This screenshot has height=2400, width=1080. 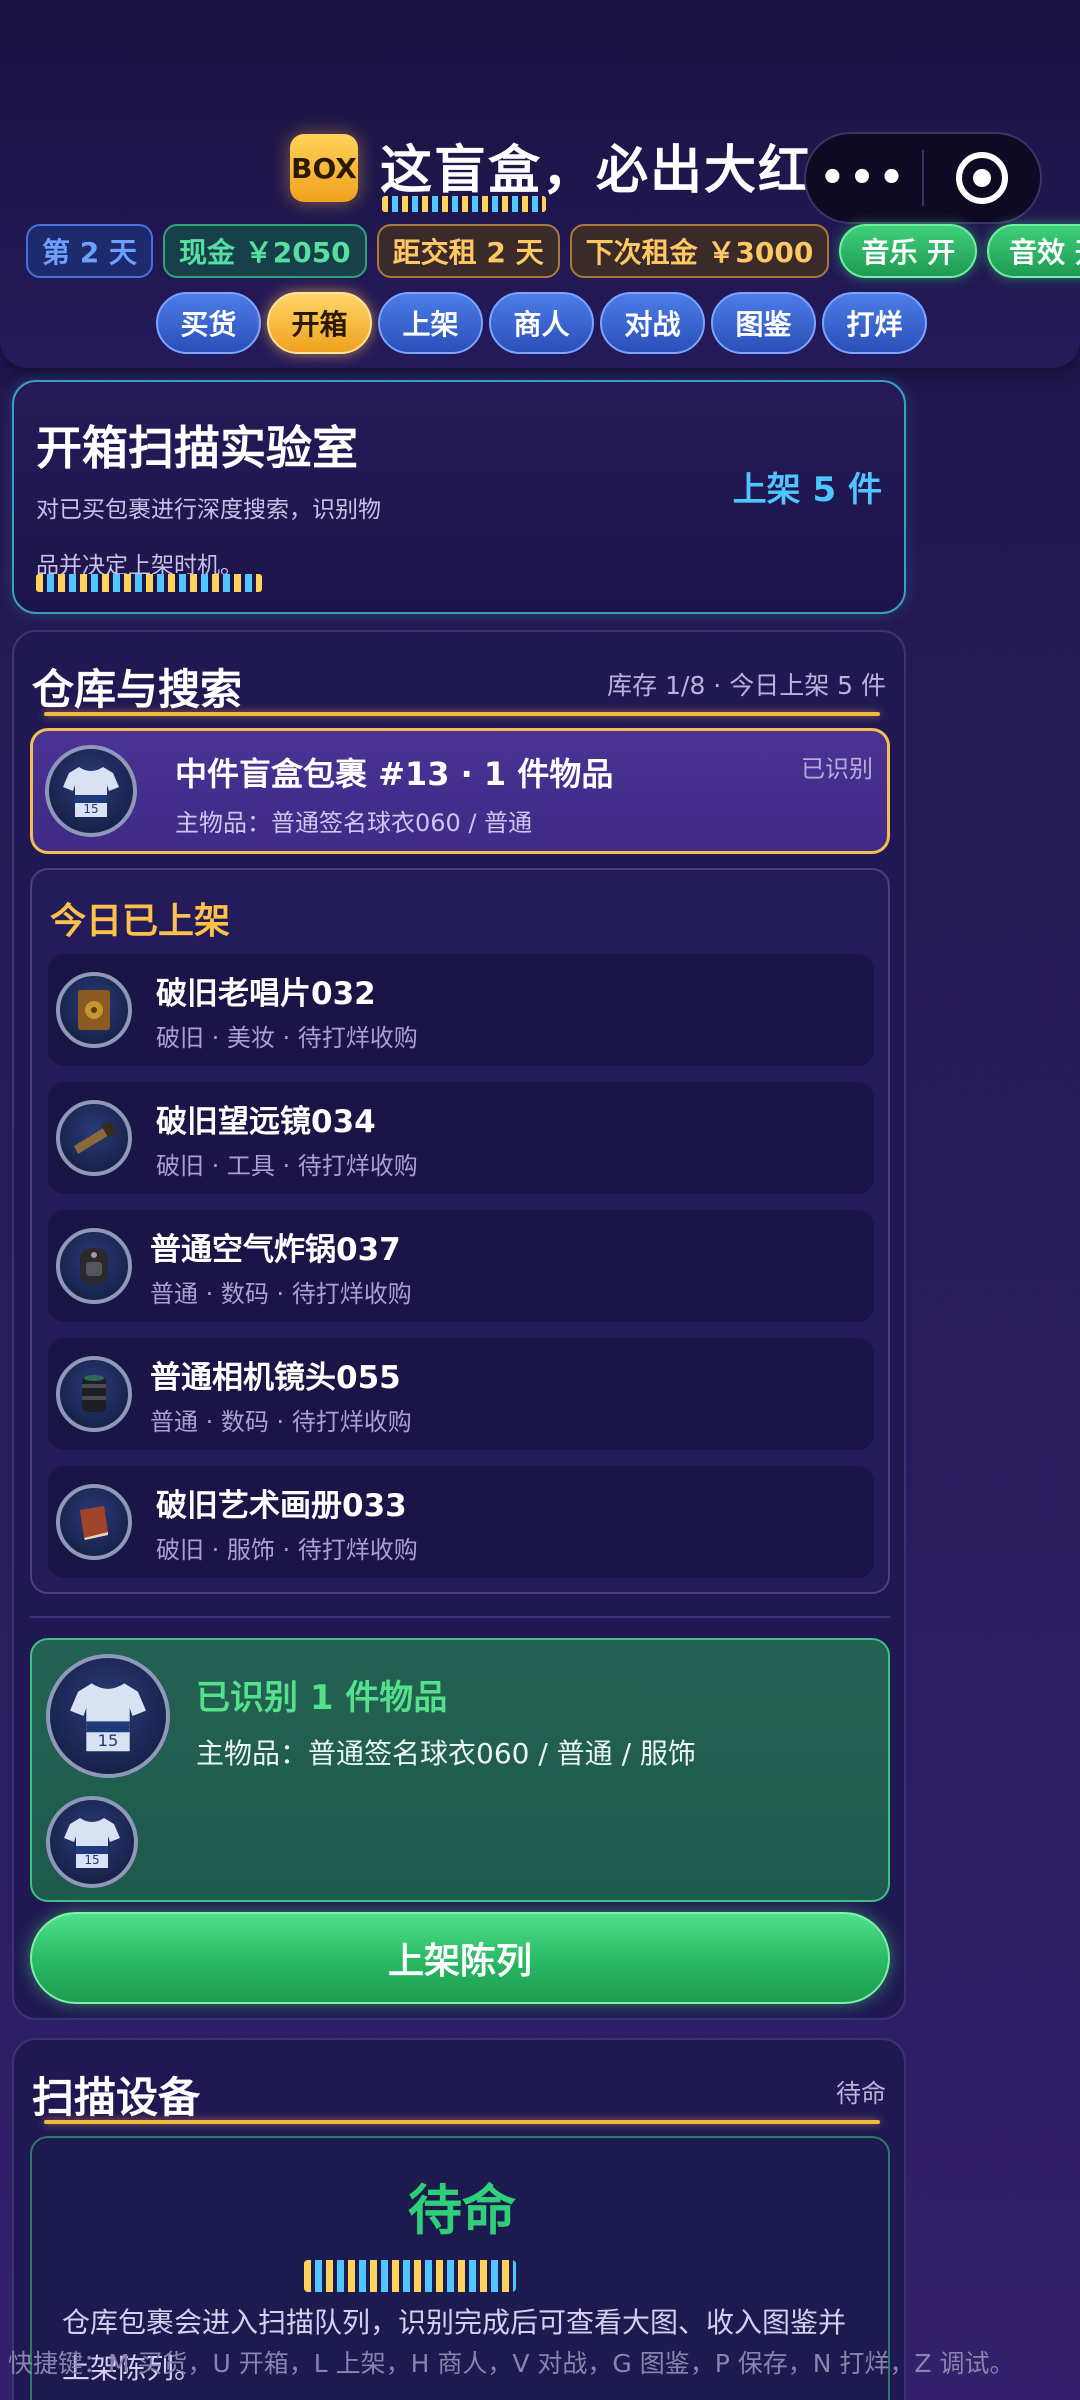 What do you see at coordinates (860, 2093) in the screenshot?
I see `scanner-status: 待命` at bounding box center [860, 2093].